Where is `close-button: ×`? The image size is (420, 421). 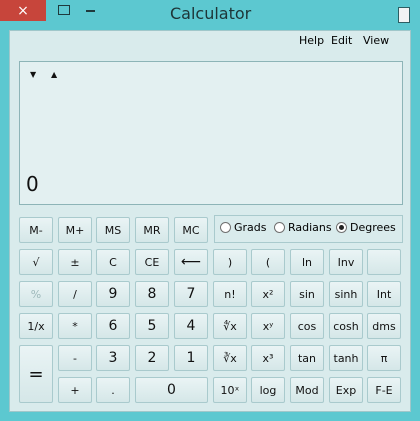
close-button: × is located at coordinates (23, 10).